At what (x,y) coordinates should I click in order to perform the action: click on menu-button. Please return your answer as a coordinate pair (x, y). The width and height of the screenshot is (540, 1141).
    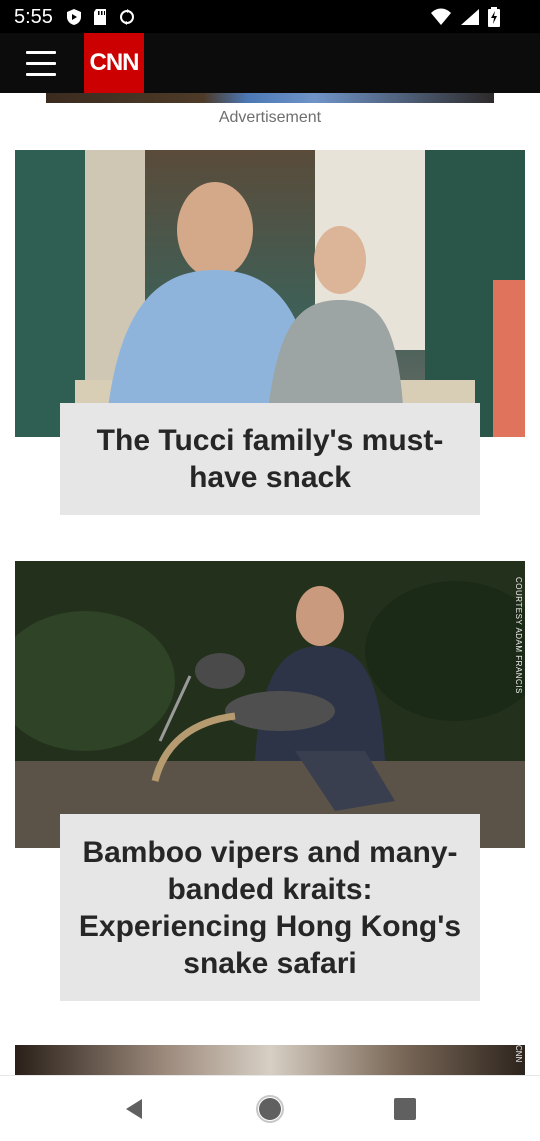
    Looking at the image, I should click on (41, 64).